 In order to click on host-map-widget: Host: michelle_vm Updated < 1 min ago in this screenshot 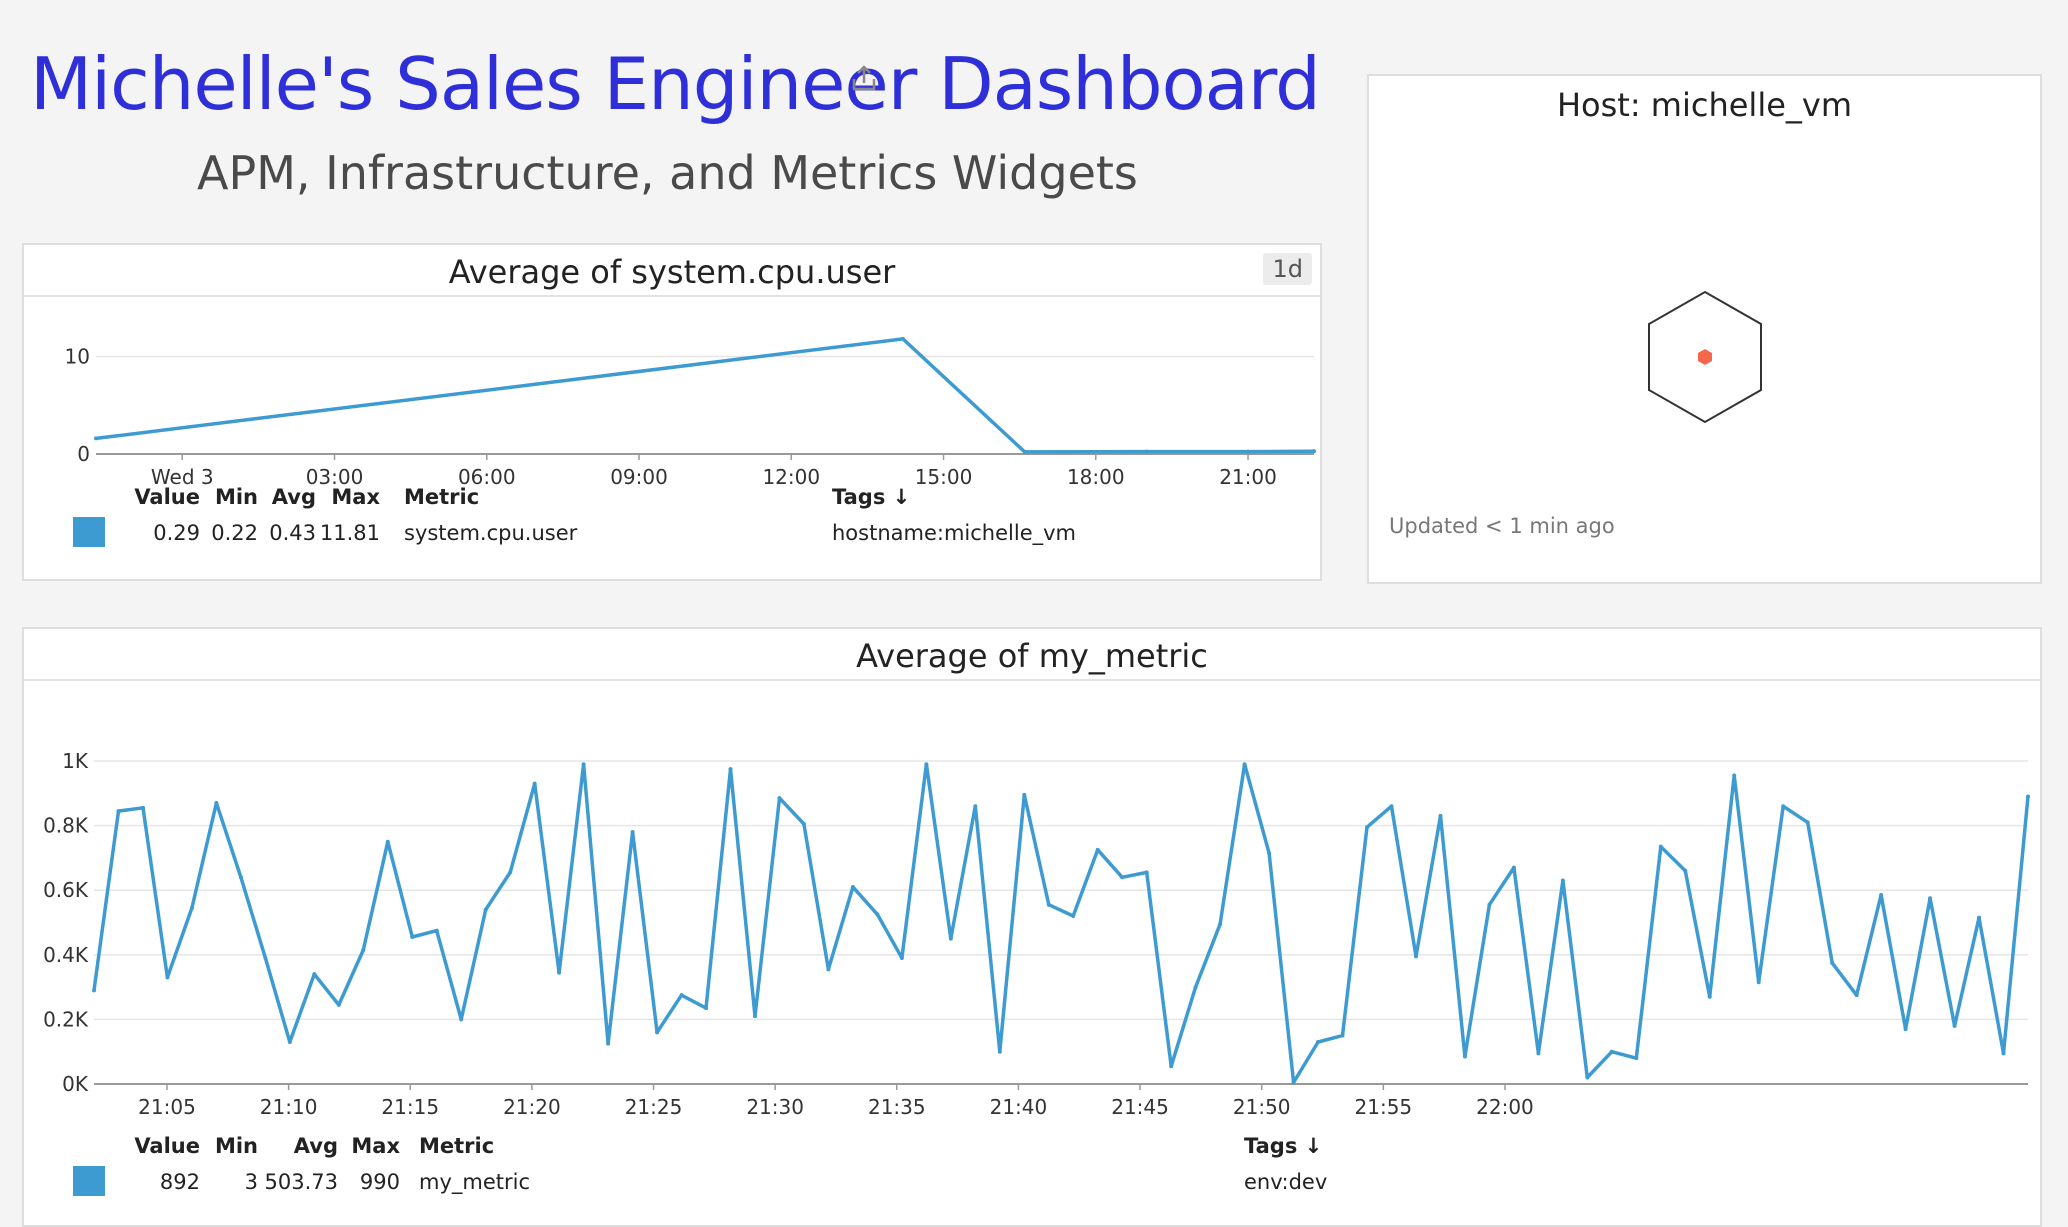, I will do `click(1704, 329)`.